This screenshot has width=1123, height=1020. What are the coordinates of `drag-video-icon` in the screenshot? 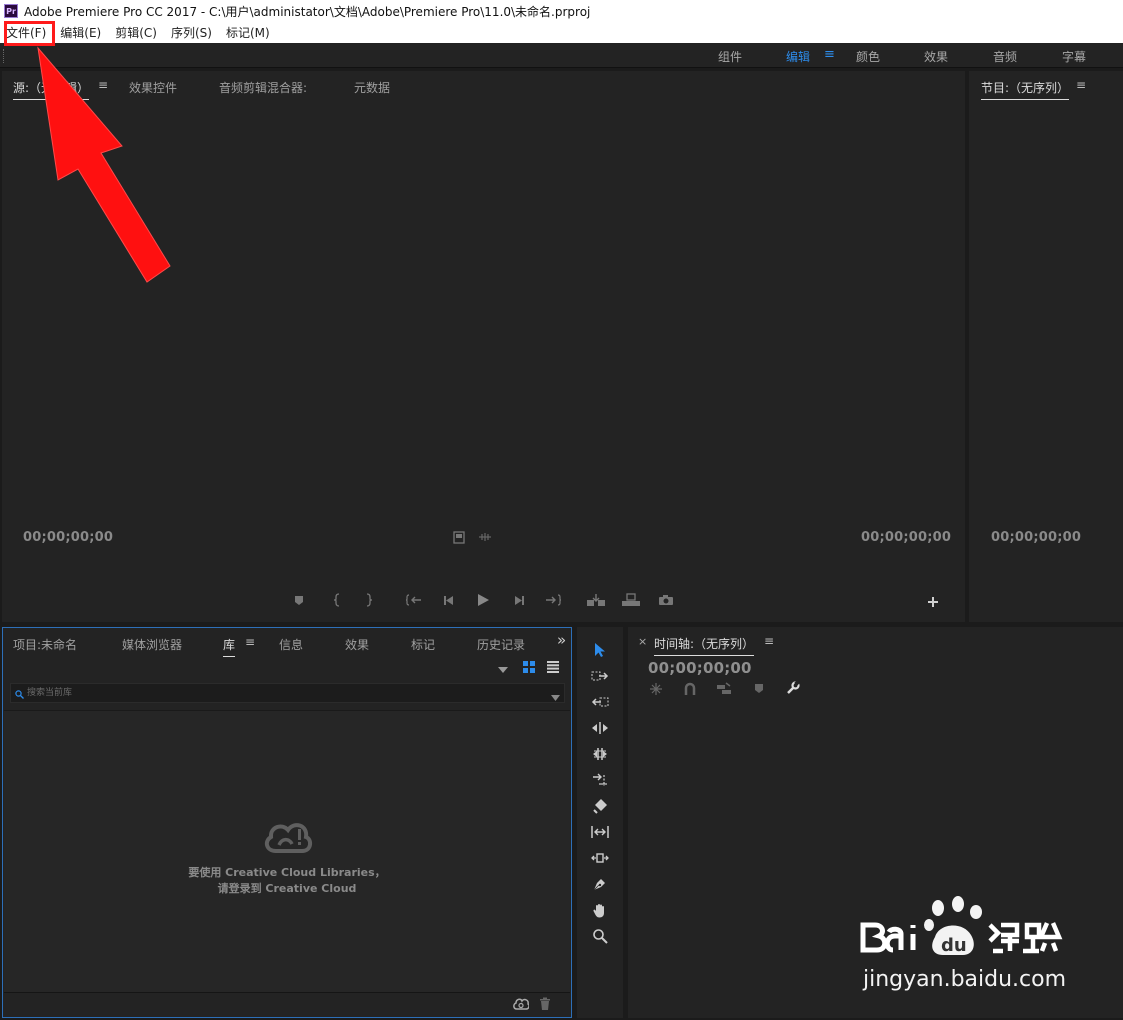 It's located at (459, 537).